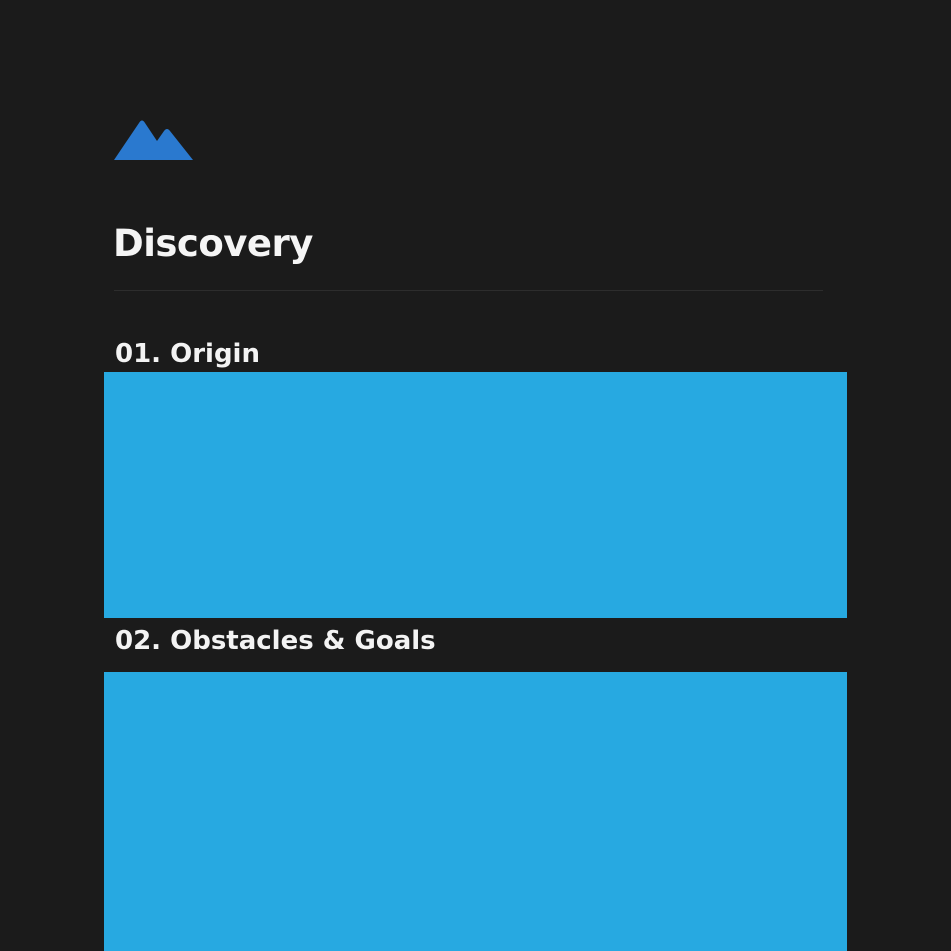 The height and width of the screenshot is (951, 951). I want to click on page-title: Discovery, so click(213, 243).